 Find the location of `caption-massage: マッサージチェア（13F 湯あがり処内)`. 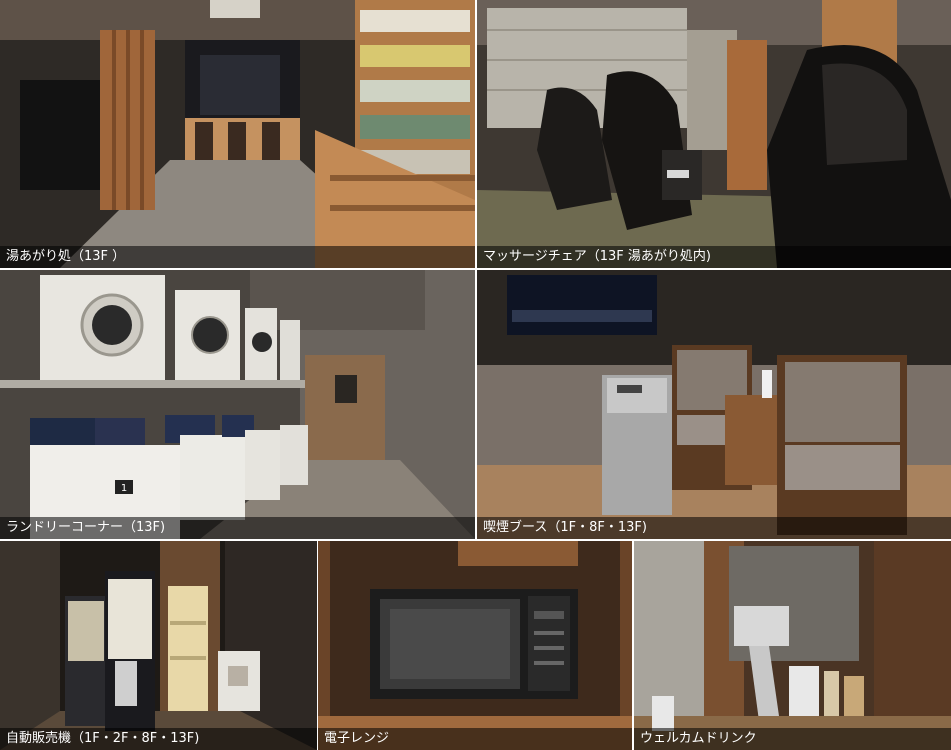

caption-massage: マッサージチェア（13F 湯あがり処内) is located at coordinates (714, 257).